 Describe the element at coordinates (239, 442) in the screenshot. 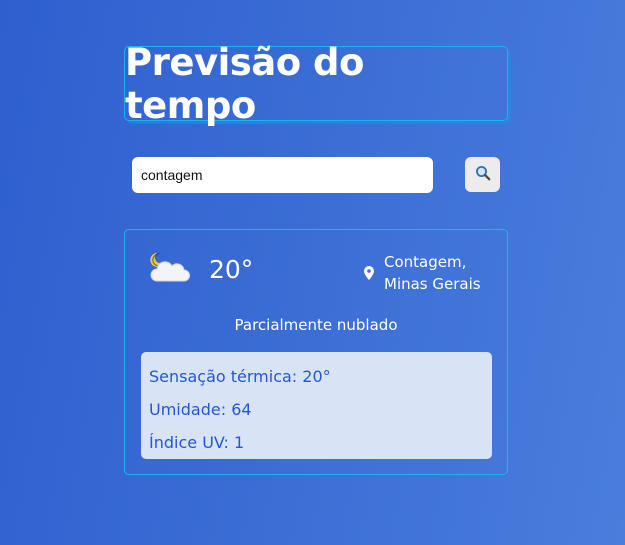

I see `uv-index-value: 1` at that location.